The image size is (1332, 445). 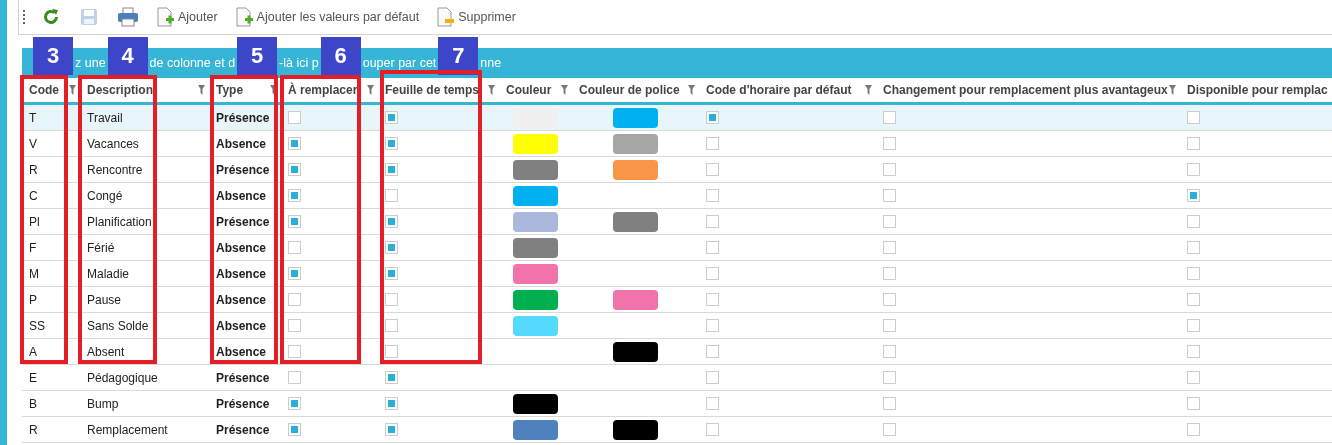 I want to click on column-header: Code d'horaire par défaut, so click(x=787, y=90).